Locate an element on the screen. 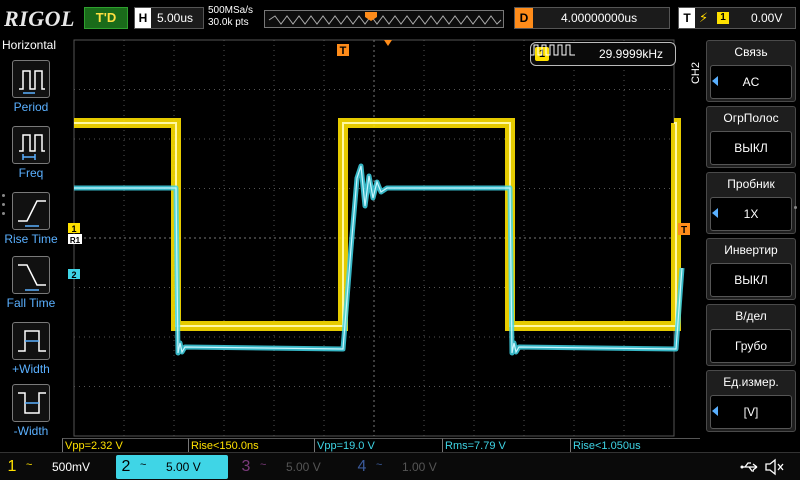  bandwidth-limit-header: ОгрПолос is located at coordinates (751, 118).